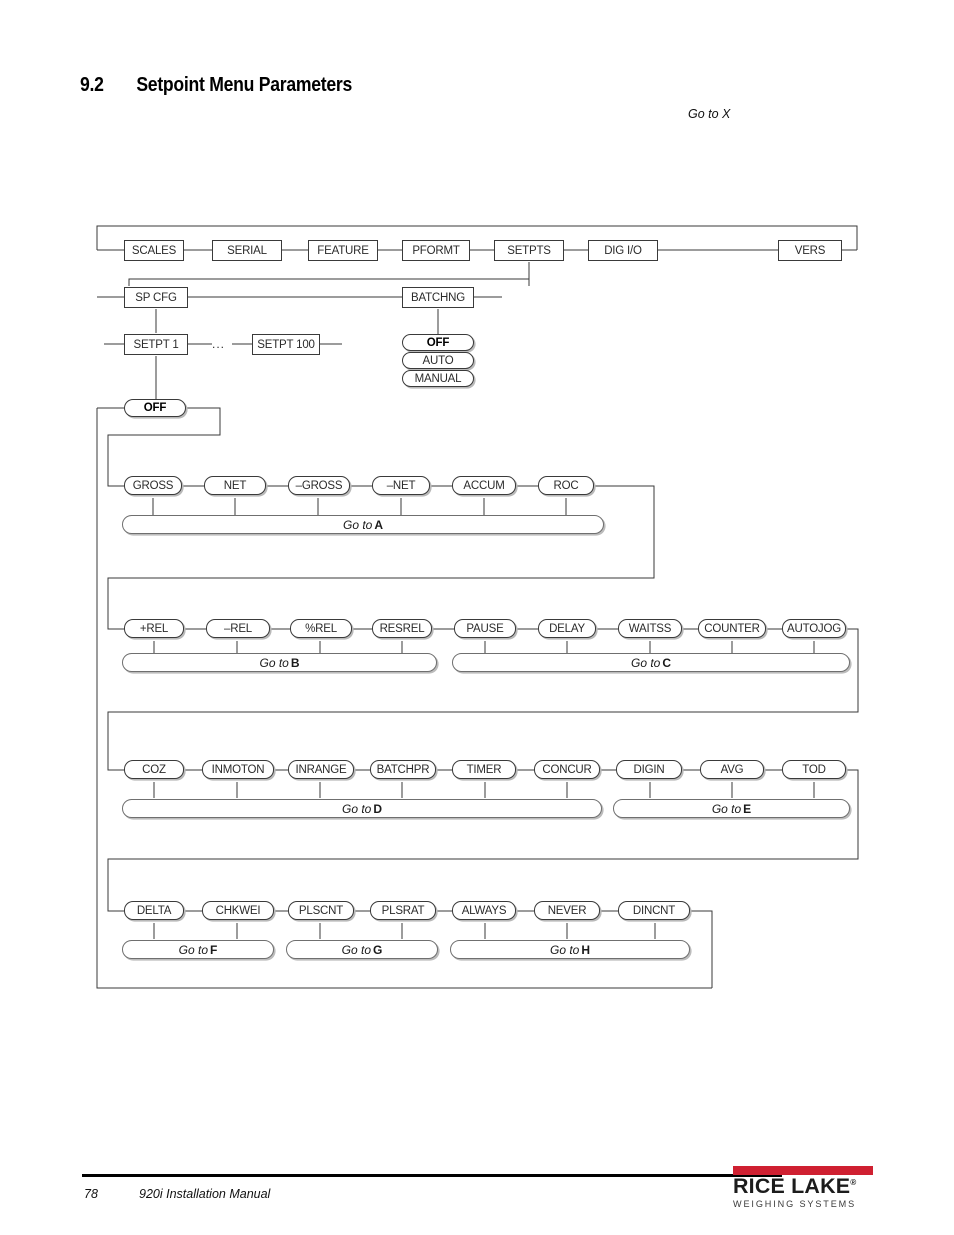  What do you see at coordinates (357, 524) in the screenshot?
I see `goto-a-prefix: Go to` at bounding box center [357, 524].